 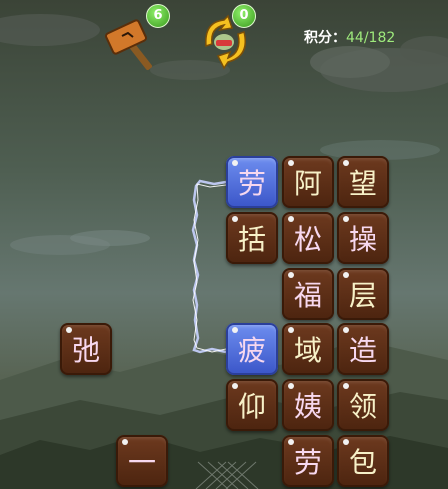 What do you see at coordinates (363, 238) in the screenshot?
I see `tile: 操` at bounding box center [363, 238].